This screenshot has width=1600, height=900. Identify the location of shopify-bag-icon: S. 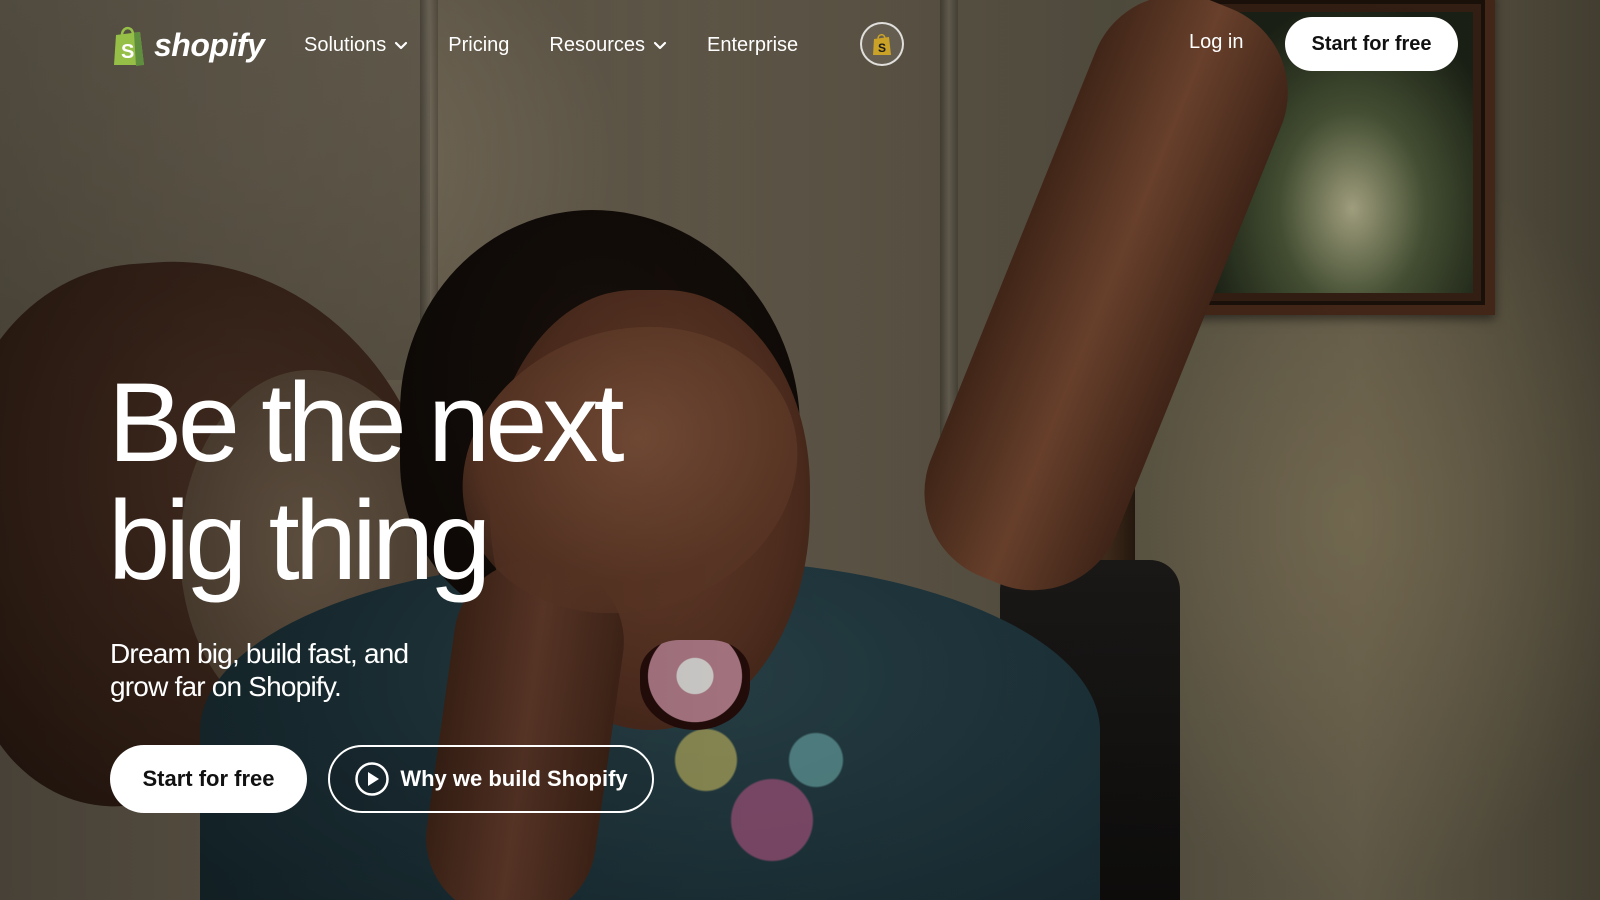
(129, 46).